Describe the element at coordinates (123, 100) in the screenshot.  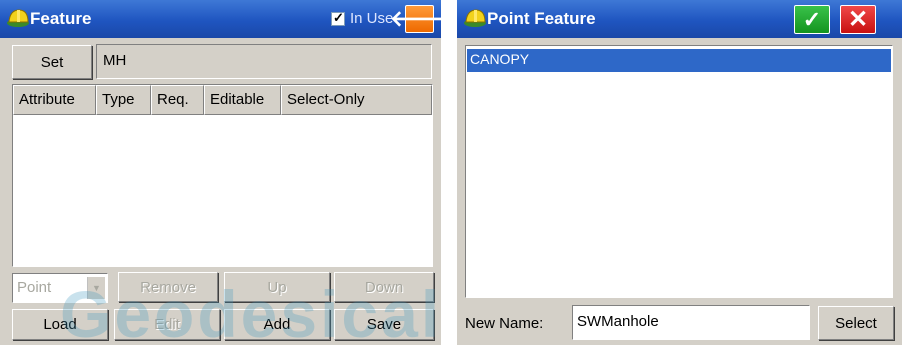
I see `column-header-type: Type` at that location.